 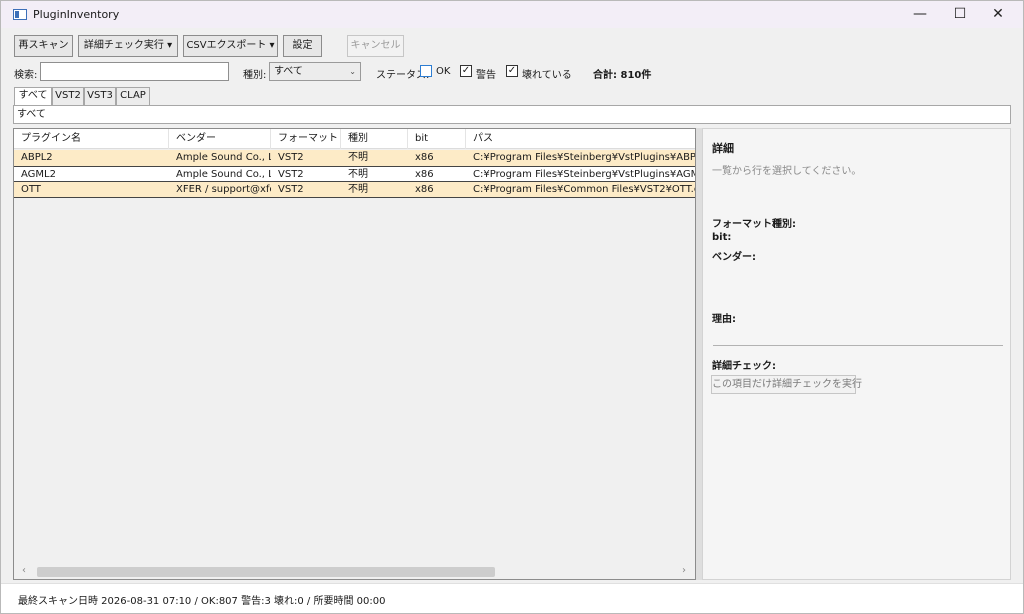 I want to click on scroll-left-icon: ‹, so click(x=24, y=570).